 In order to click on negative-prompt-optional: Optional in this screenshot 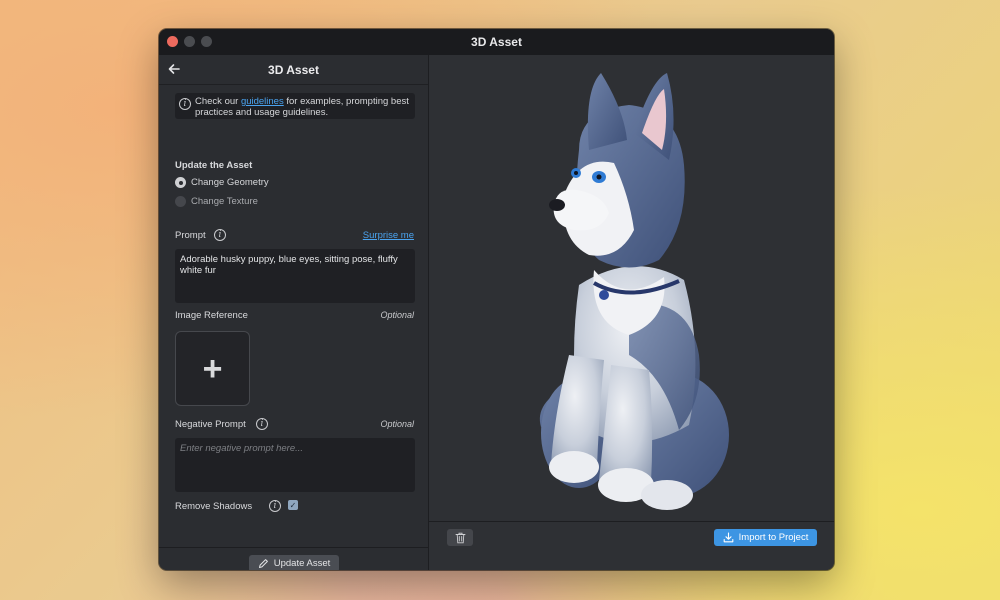, I will do `click(397, 424)`.